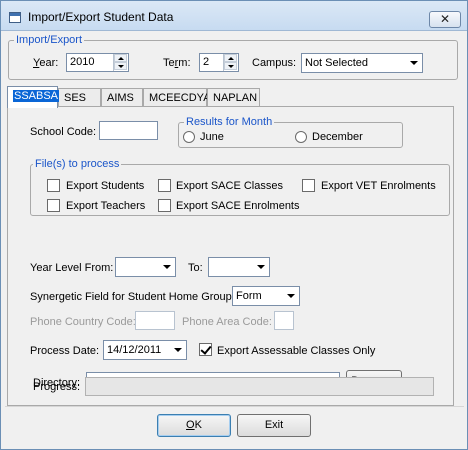 The image size is (468, 450). I want to click on title-bar: Import/Export Student Data ✕, so click(234, 16).